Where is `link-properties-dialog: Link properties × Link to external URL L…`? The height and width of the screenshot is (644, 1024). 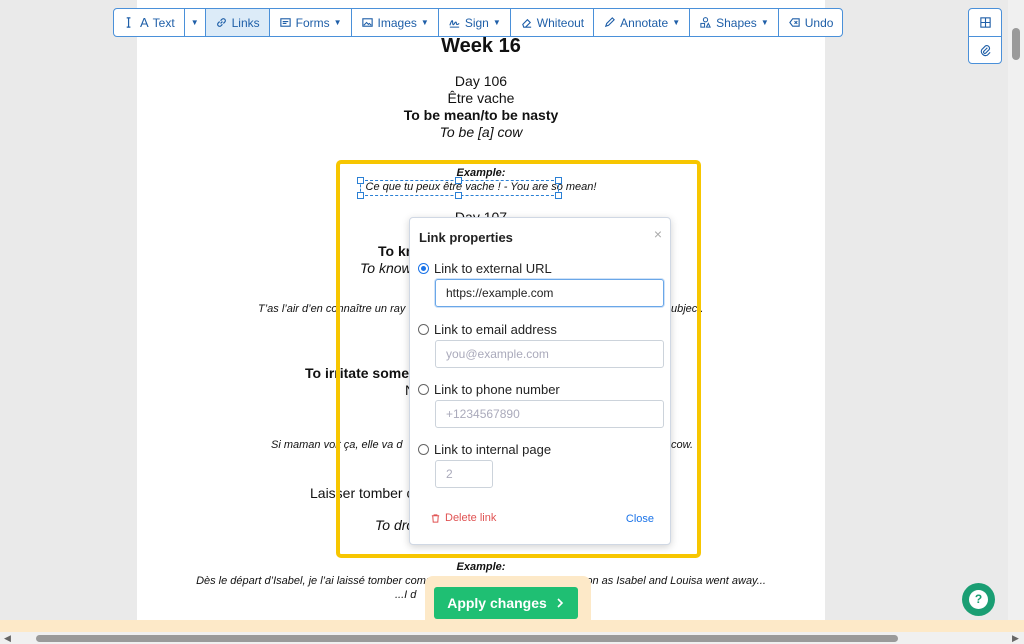
link-properties-dialog: Link properties × Link to external URL L… is located at coordinates (540, 381).